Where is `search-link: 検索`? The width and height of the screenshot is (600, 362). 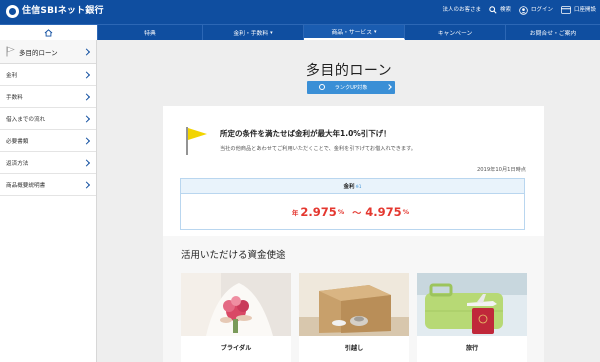
search-link: 検索 is located at coordinates (500, 10).